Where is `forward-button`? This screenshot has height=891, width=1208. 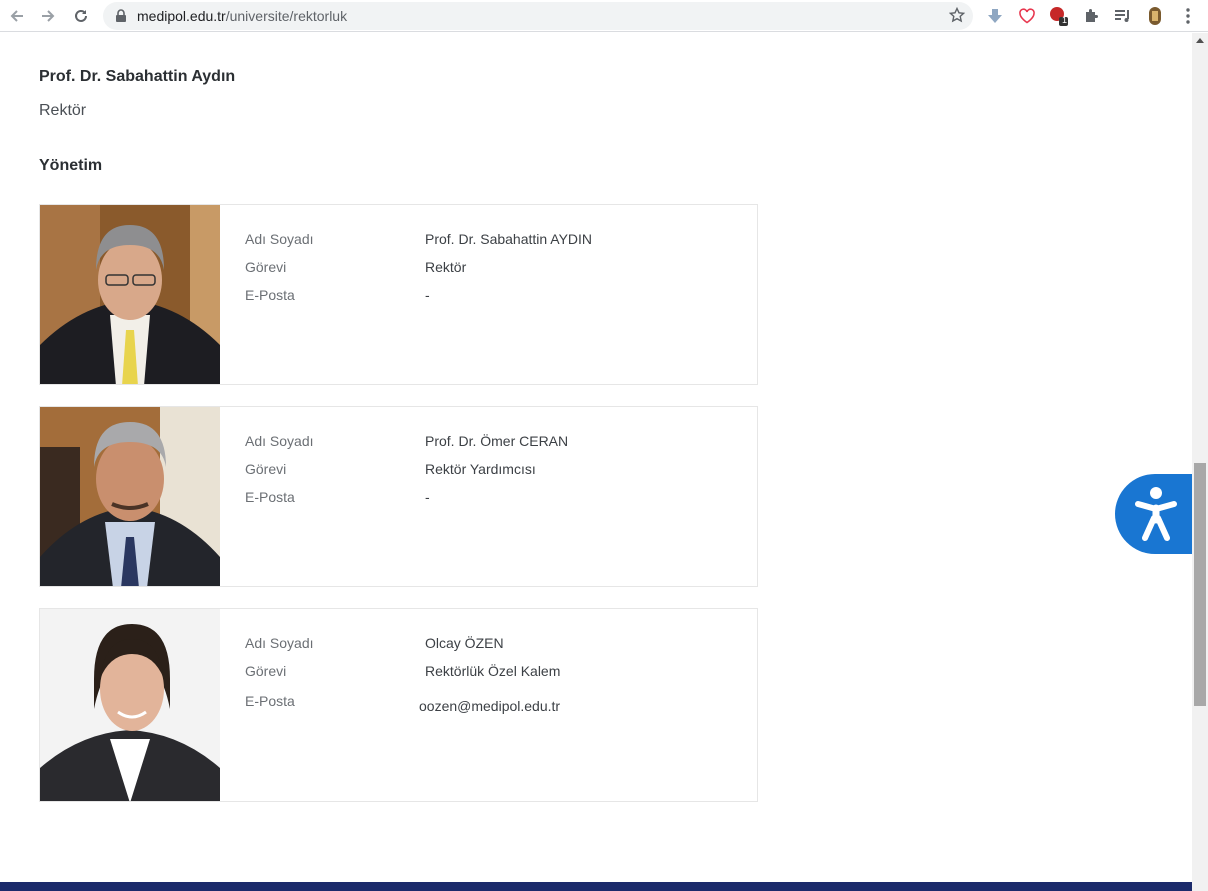
forward-button is located at coordinates (48, 16).